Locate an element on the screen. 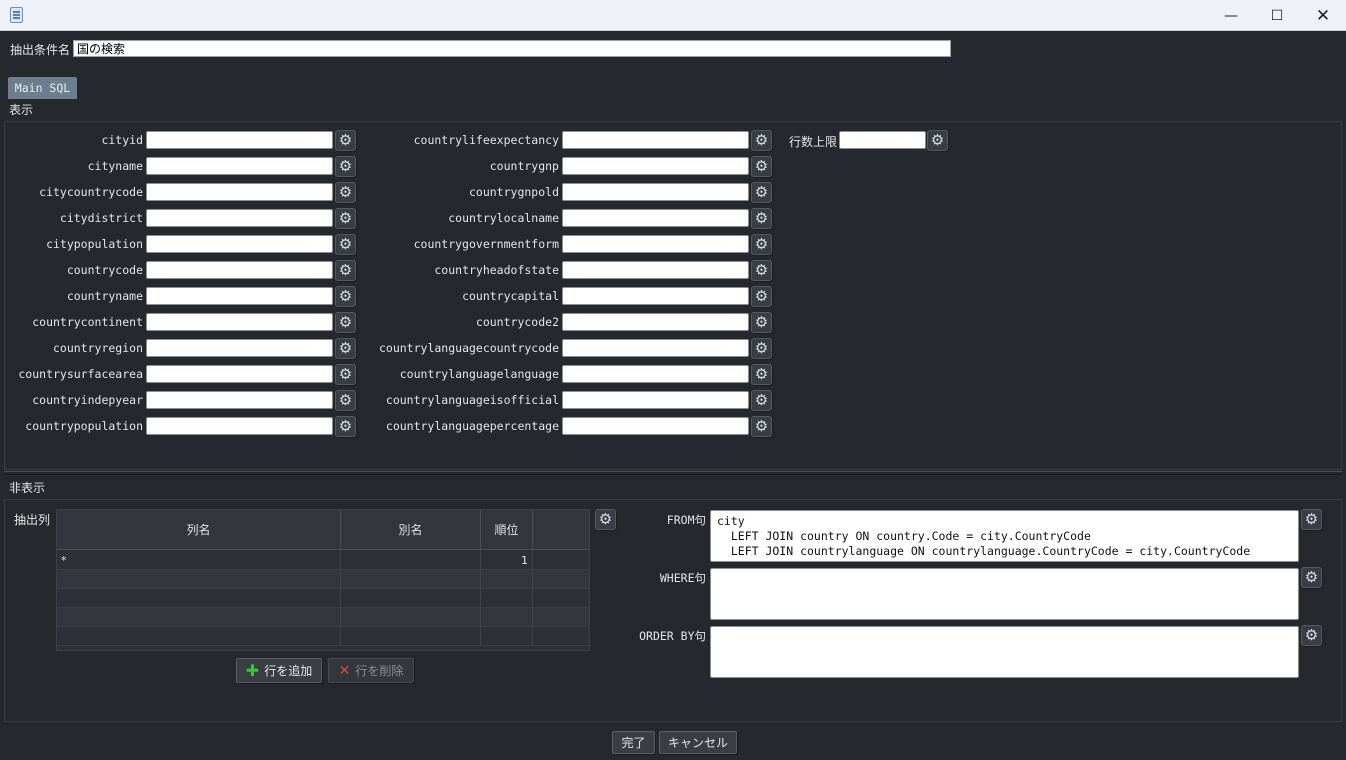 The image size is (1346, 760). field-input-countrycode2 is located at coordinates (655, 322).